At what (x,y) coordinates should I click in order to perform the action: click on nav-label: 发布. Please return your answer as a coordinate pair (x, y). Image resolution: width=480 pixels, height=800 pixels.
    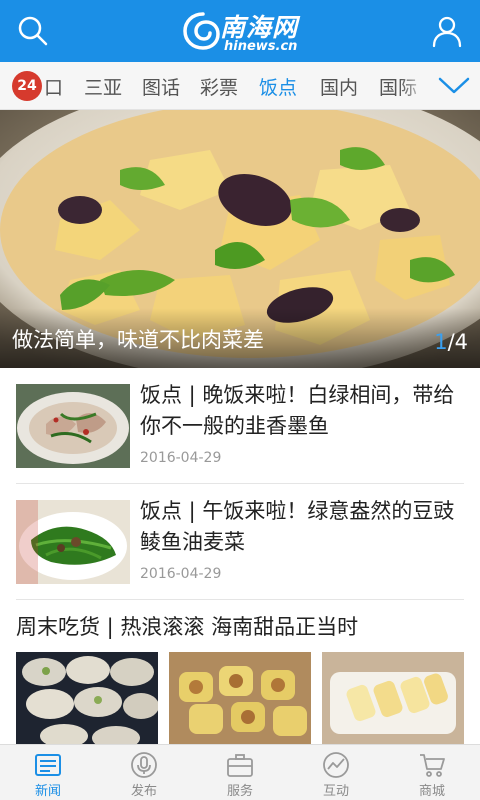
    Looking at the image, I should click on (143, 791).